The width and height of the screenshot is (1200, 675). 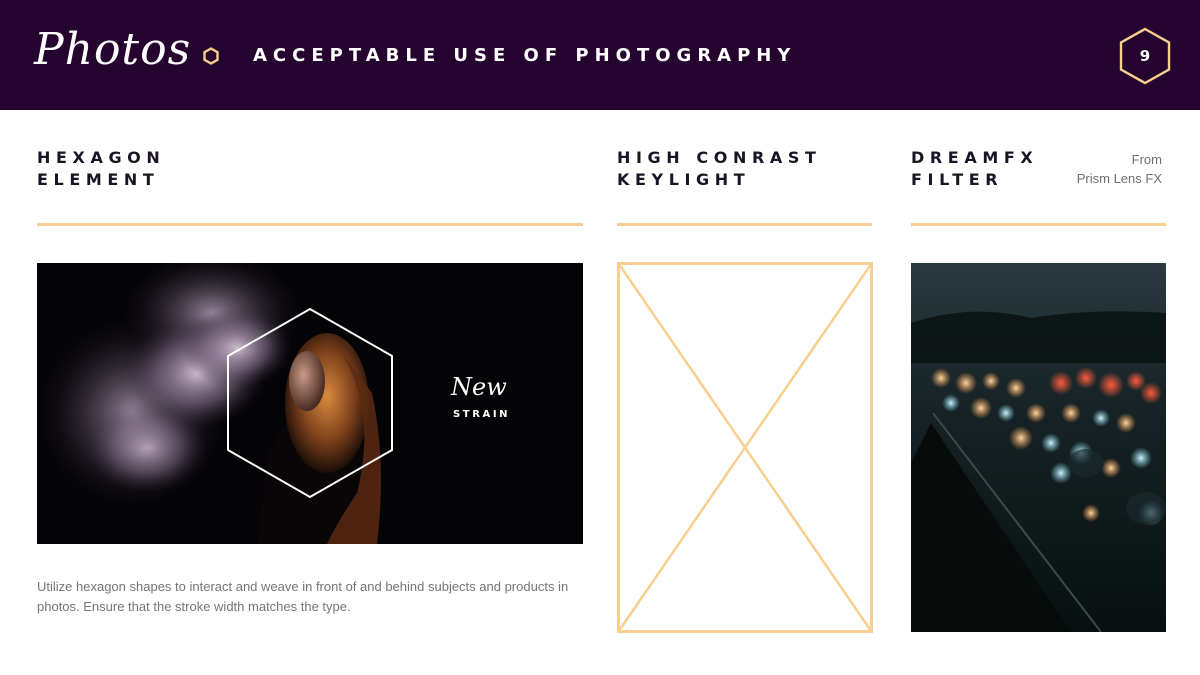 I want to click on credit-line: Prism Lens FX, so click(x=1119, y=178).